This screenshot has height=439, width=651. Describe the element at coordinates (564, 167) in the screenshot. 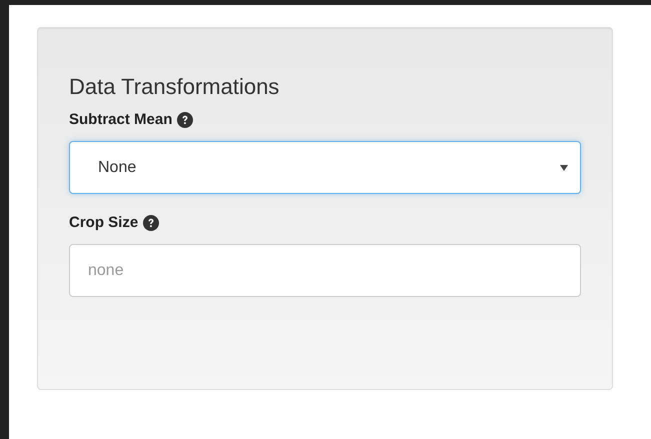

I see `caret-icon` at that location.